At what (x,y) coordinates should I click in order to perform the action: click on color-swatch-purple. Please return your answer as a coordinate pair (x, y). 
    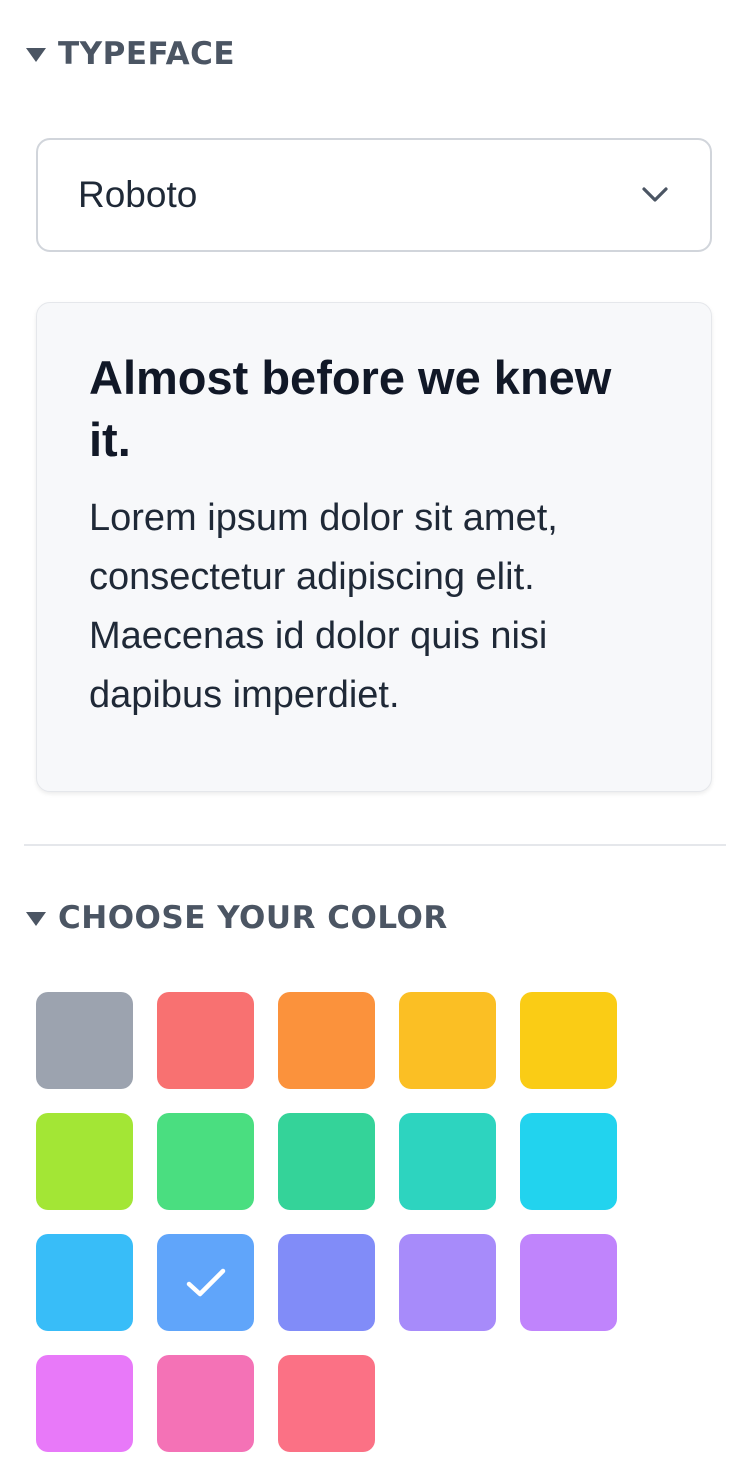
    Looking at the image, I should click on (568, 1282).